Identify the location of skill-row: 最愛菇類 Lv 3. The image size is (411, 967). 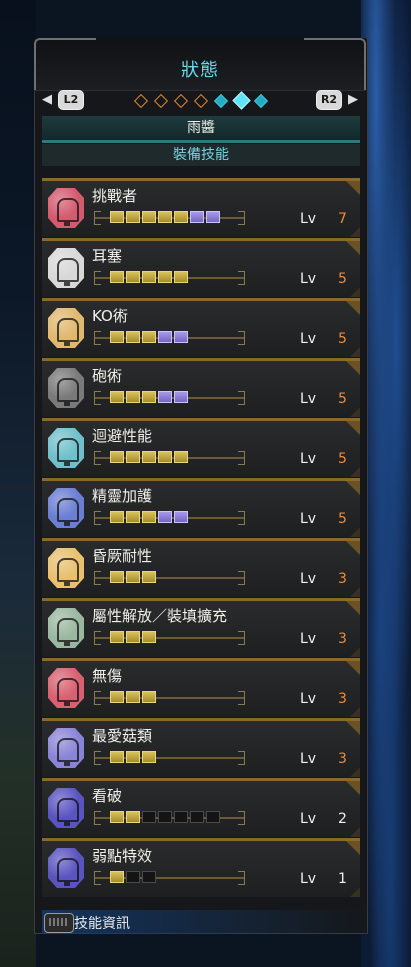
(201, 747).